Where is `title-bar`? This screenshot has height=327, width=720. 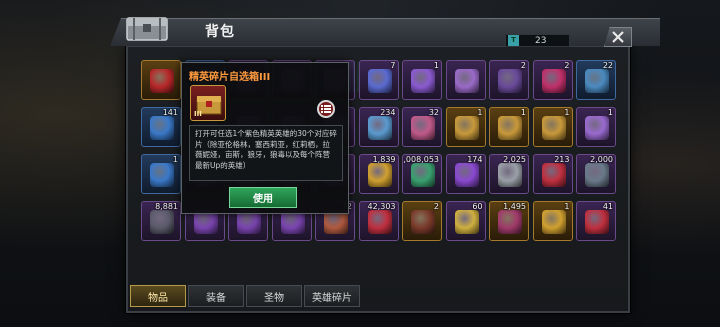
title-bar is located at coordinates (385, 32).